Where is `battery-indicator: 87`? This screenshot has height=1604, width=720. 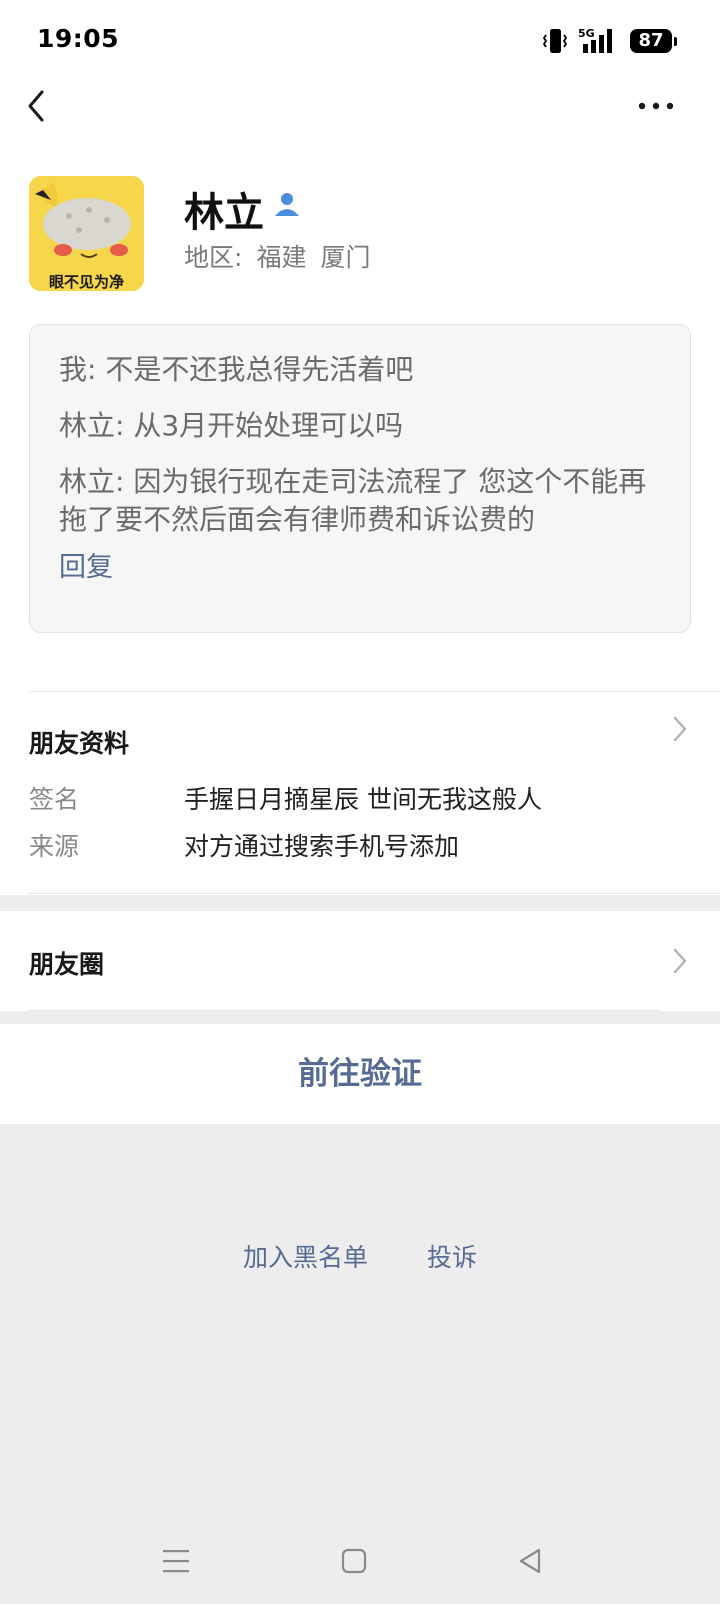 battery-indicator: 87 is located at coordinates (653, 41).